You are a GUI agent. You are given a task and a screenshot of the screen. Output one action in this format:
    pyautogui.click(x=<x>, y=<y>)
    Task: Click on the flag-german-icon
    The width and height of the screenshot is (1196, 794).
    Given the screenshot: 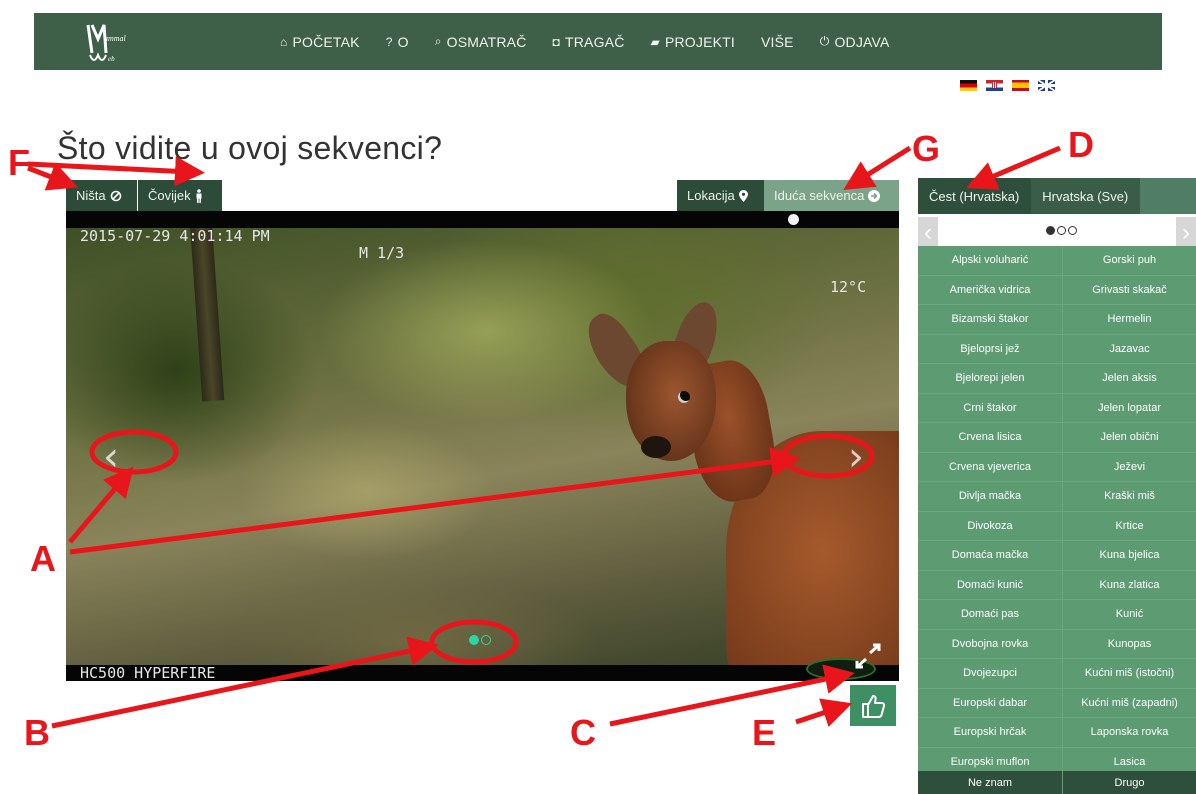 What is the action you would take?
    pyautogui.click(x=968, y=85)
    